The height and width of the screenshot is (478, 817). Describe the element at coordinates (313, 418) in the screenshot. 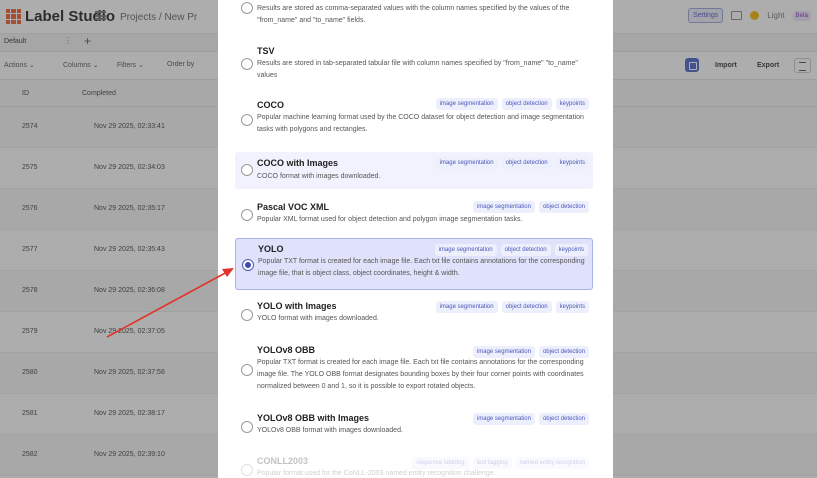

I see `format-title: YOLOv8 OBB with Images` at that location.